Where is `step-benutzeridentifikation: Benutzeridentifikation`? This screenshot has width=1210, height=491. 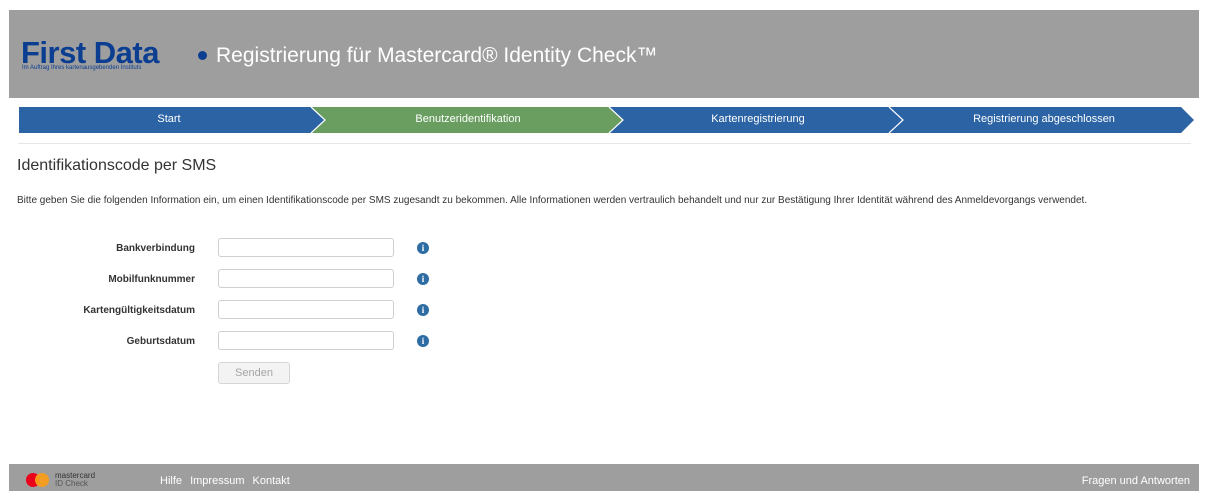
step-benutzeridentifikation: Benutzeridentifikation is located at coordinates (468, 119).